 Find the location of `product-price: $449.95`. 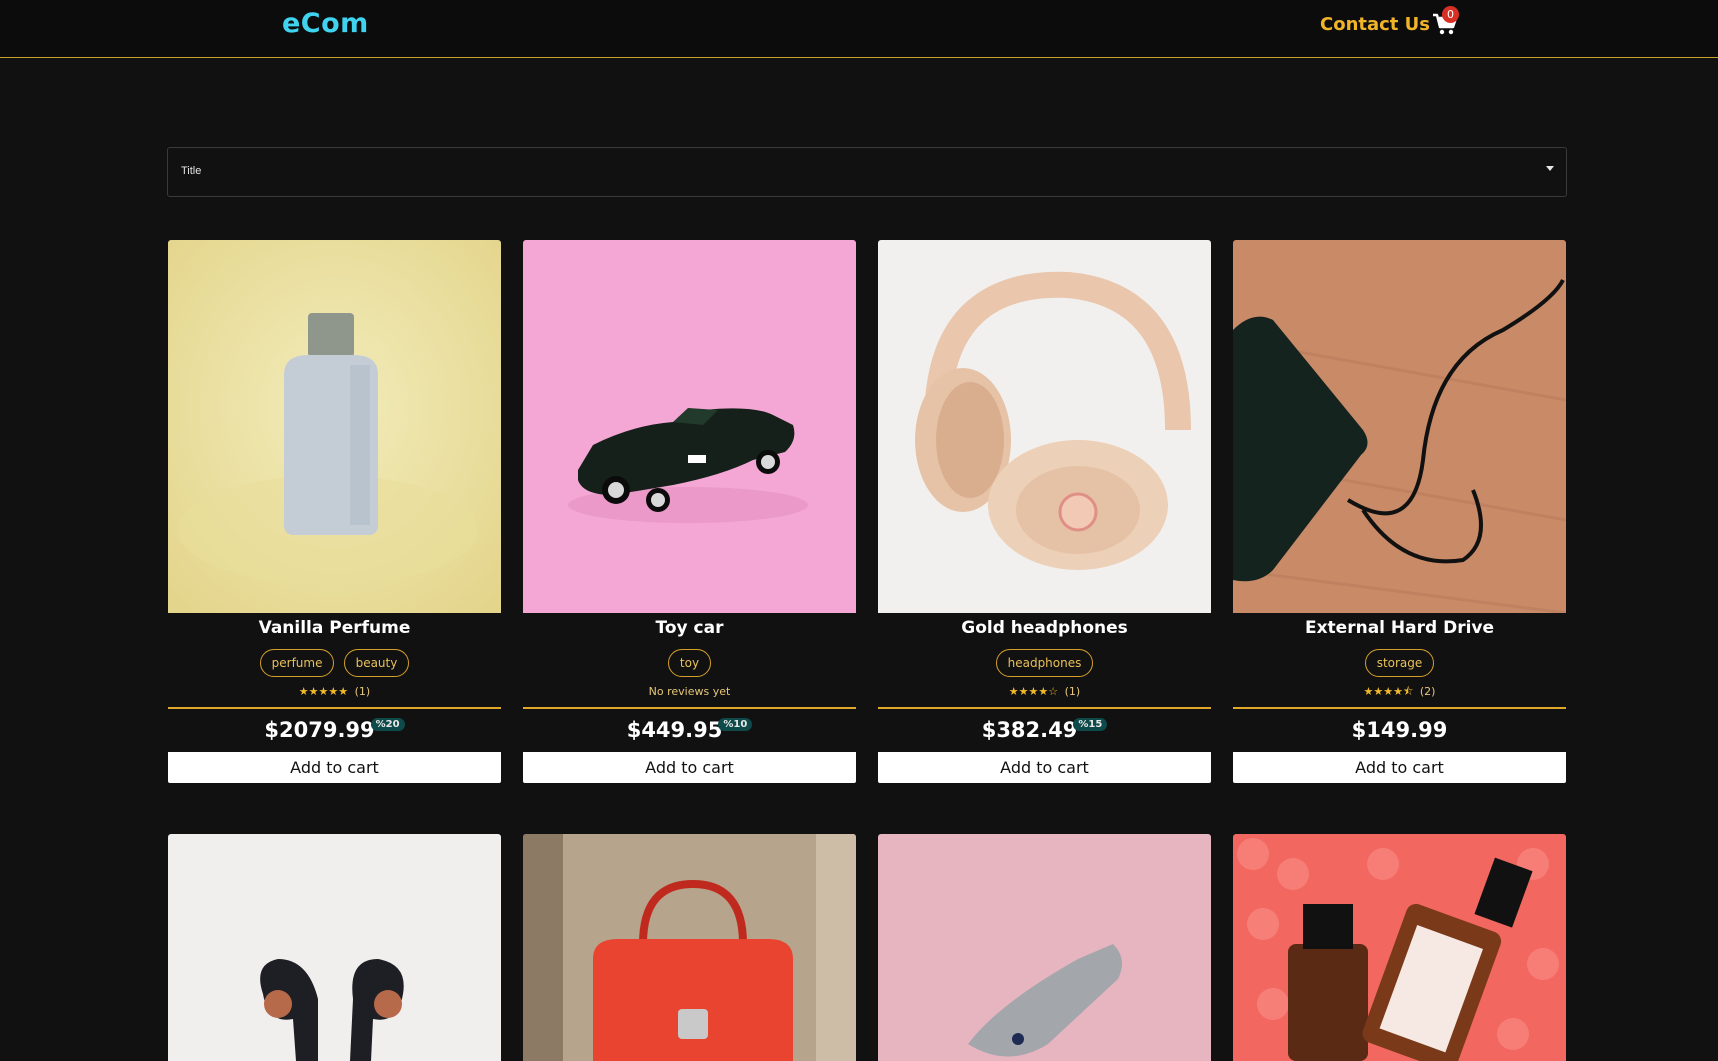

product-price: $449.95 is located at coordinates (674, 730).